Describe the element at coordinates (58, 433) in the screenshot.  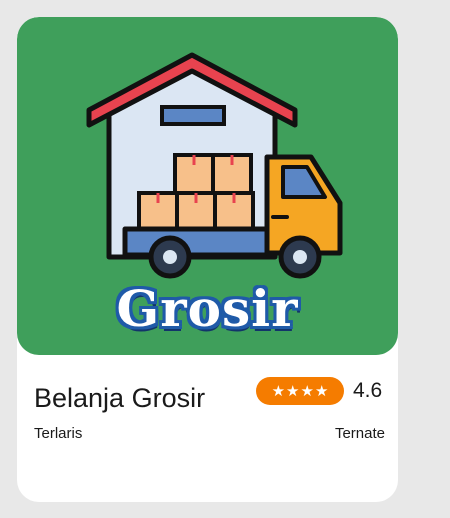
I see `app-subtitle: Terlaris` at that location.